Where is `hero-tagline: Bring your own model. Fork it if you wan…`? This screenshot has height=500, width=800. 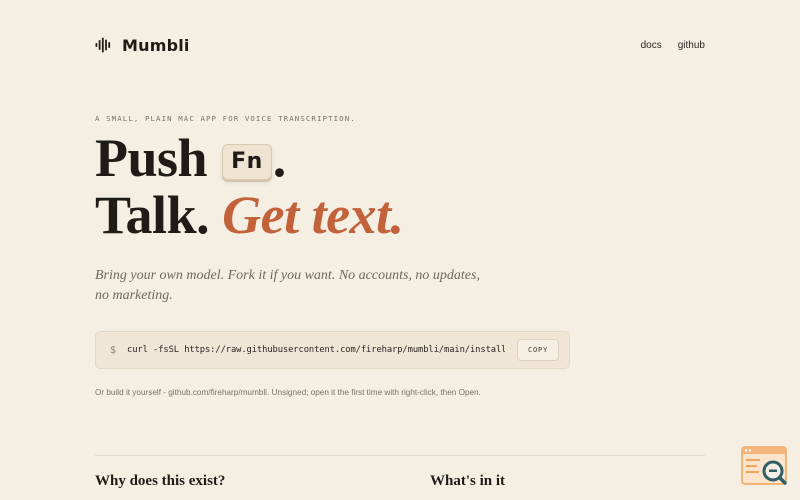 hero-tagline: Bring your own model. Fork it if you wan… is located at coordinates (287, 285).